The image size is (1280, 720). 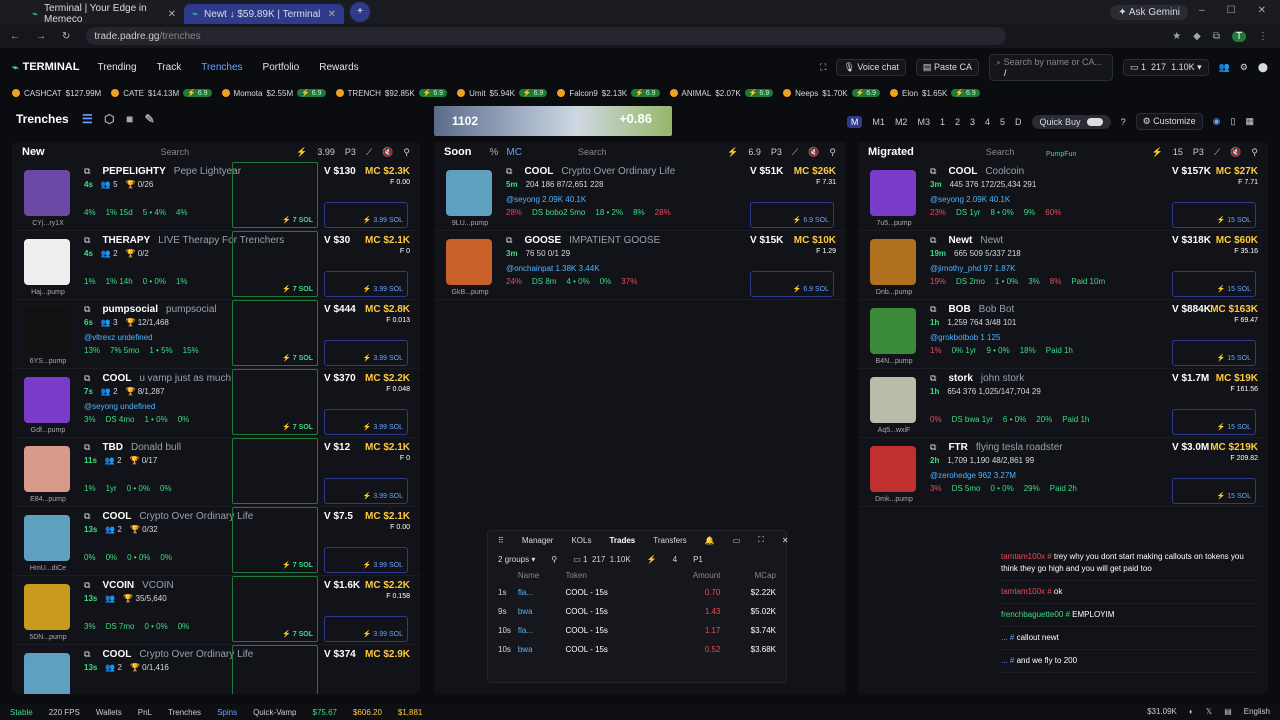 I want to click on users-icon: 👥, so click(x=1224, y=67).